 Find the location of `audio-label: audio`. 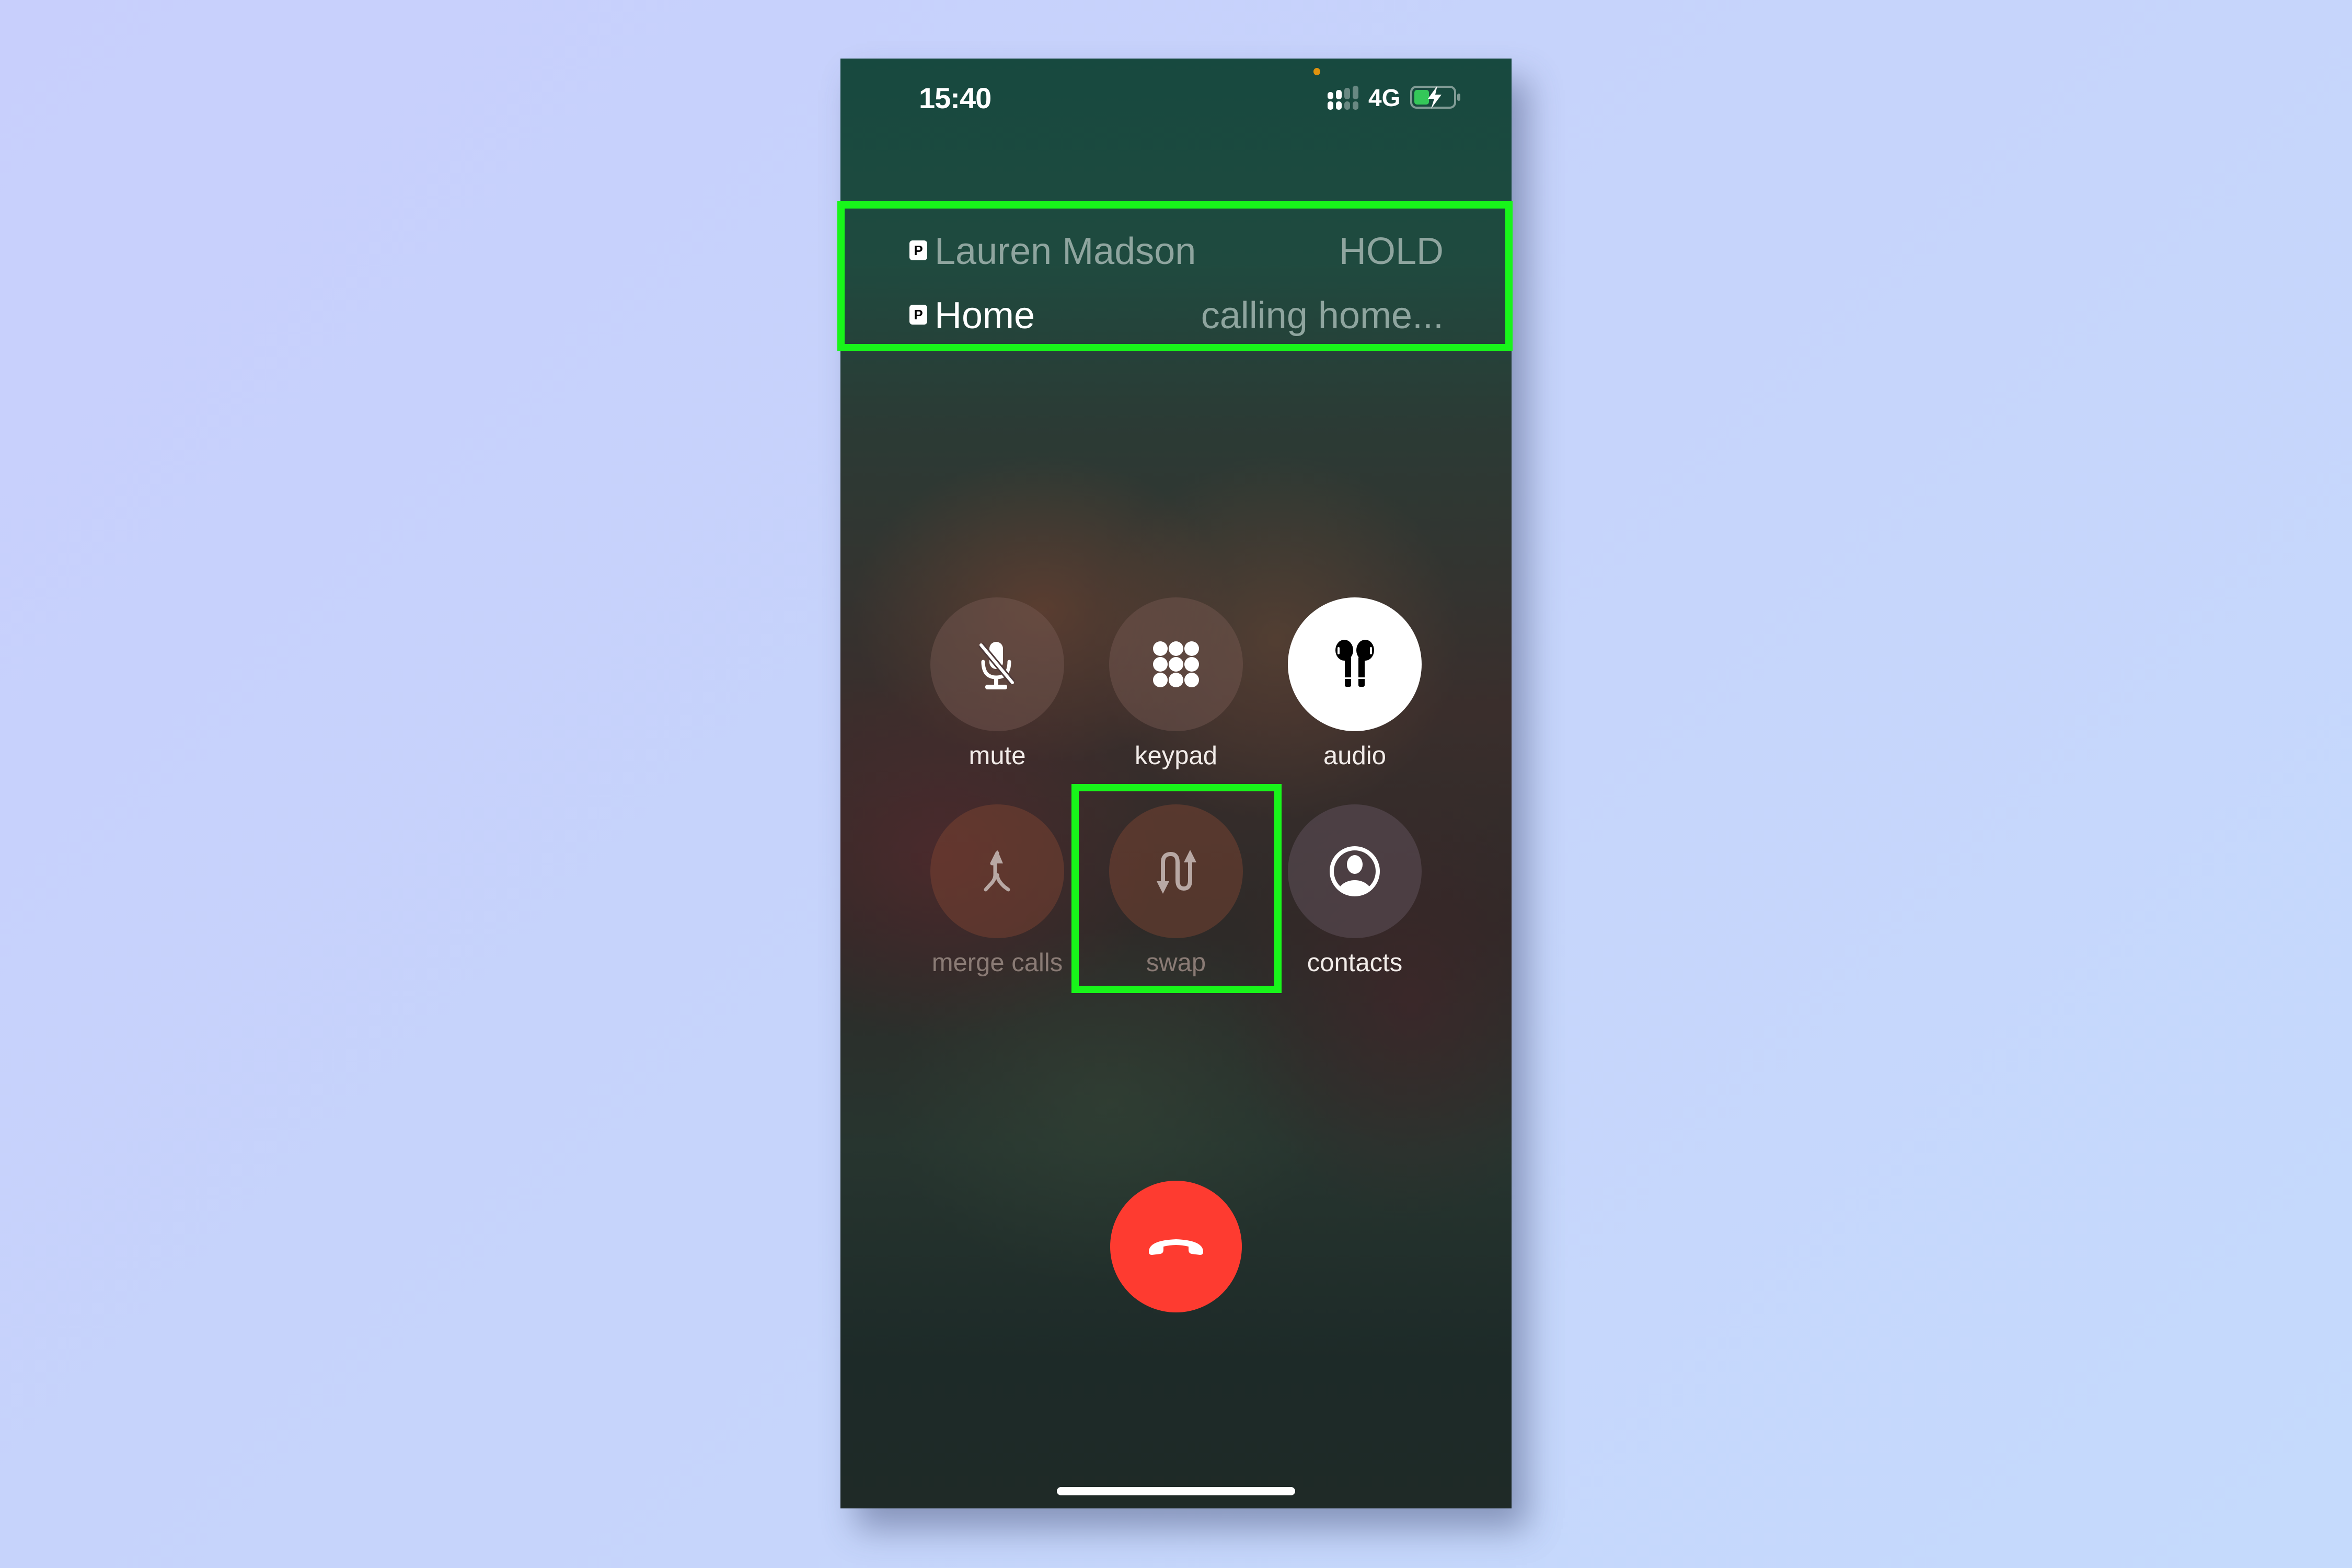

audio-label: audio is located at coordinates (1354, 756).